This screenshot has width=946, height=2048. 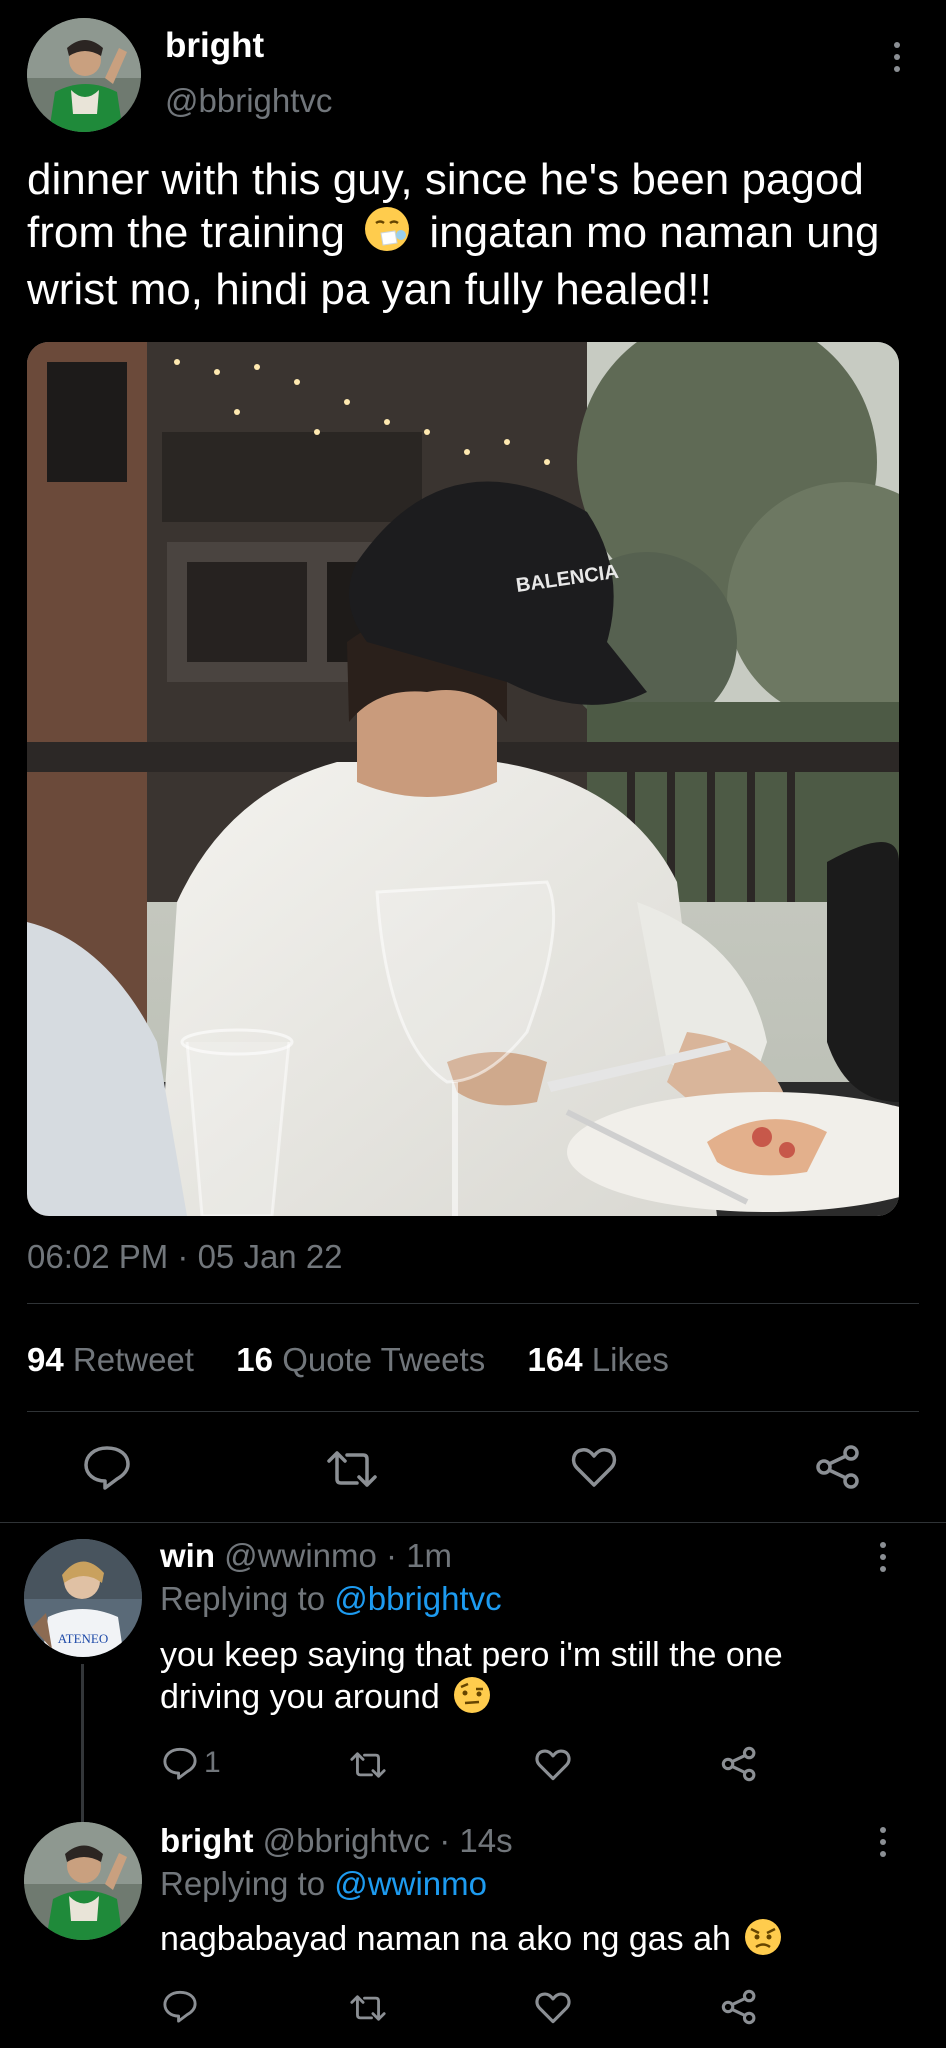 I want to click on likes-stat: 164 Likes, so click(x=598, y=1359).